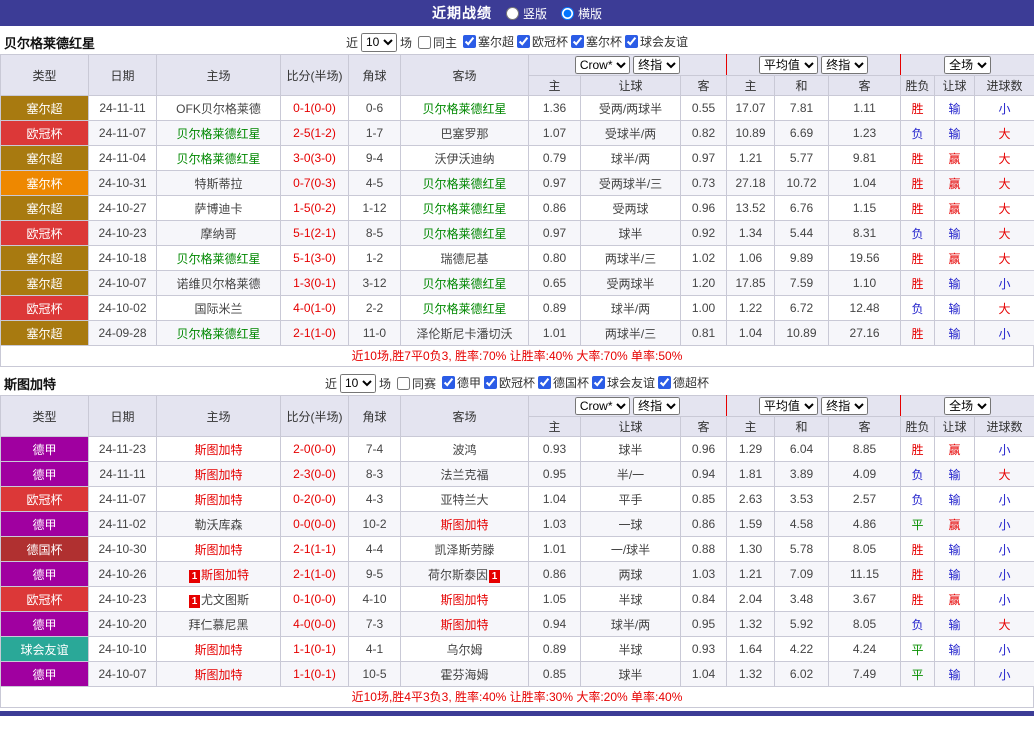 The width and height of the screenshot is (1034, 734). Describe the element at coordinates (460, 382) in the screenshot. I see `league-filter: 德甲` at that location.